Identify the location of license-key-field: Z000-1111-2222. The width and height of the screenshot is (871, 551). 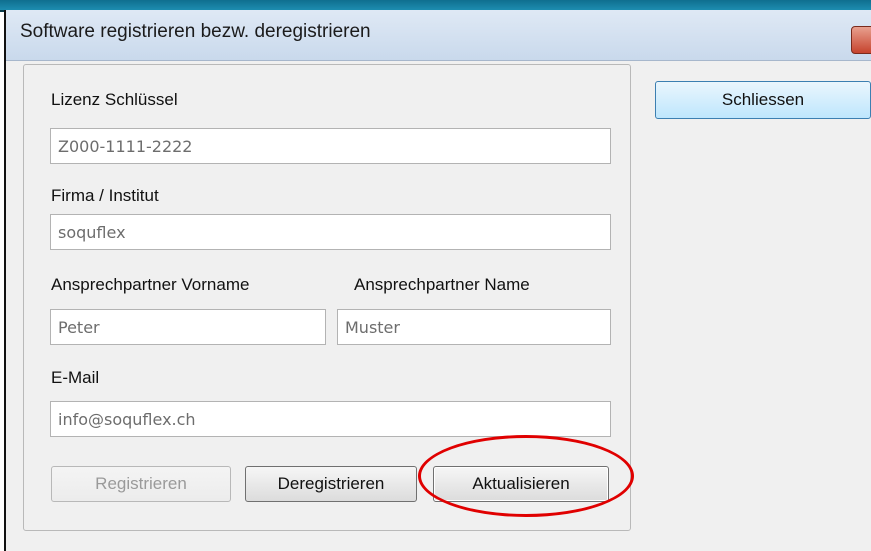
(330, 146).